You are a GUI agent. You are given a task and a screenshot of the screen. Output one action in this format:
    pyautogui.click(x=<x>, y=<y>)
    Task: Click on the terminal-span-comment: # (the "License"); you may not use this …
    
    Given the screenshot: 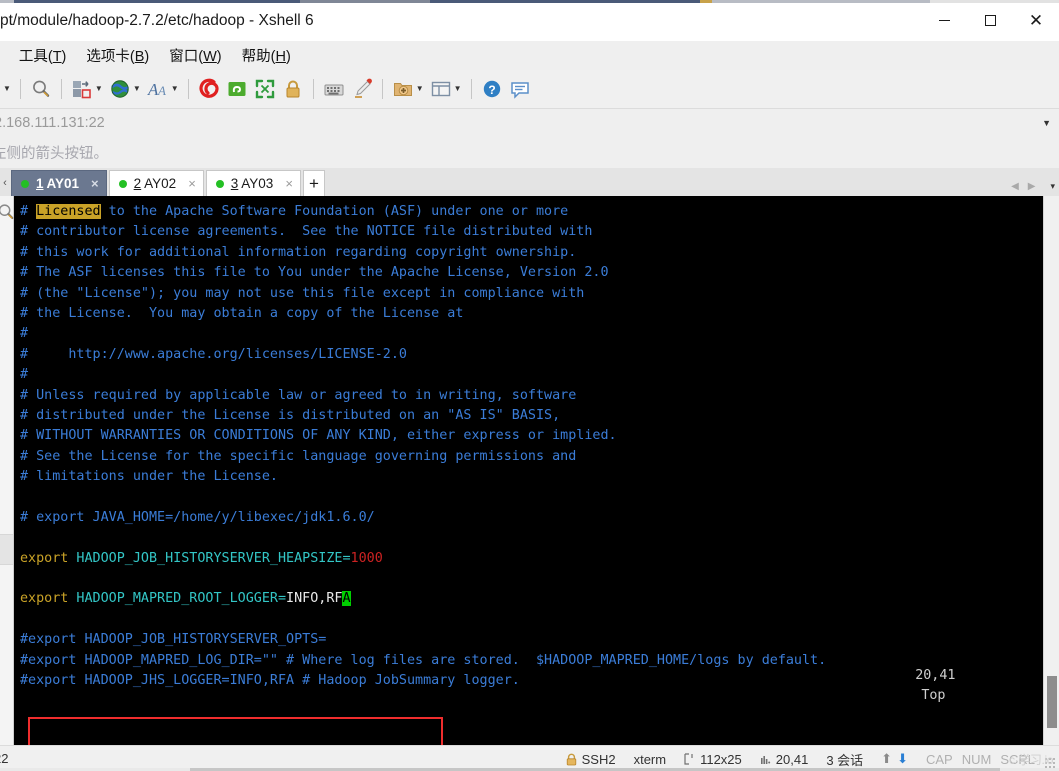 What is the action you would take?
    pyautogui.click(x=302, y=293)
    